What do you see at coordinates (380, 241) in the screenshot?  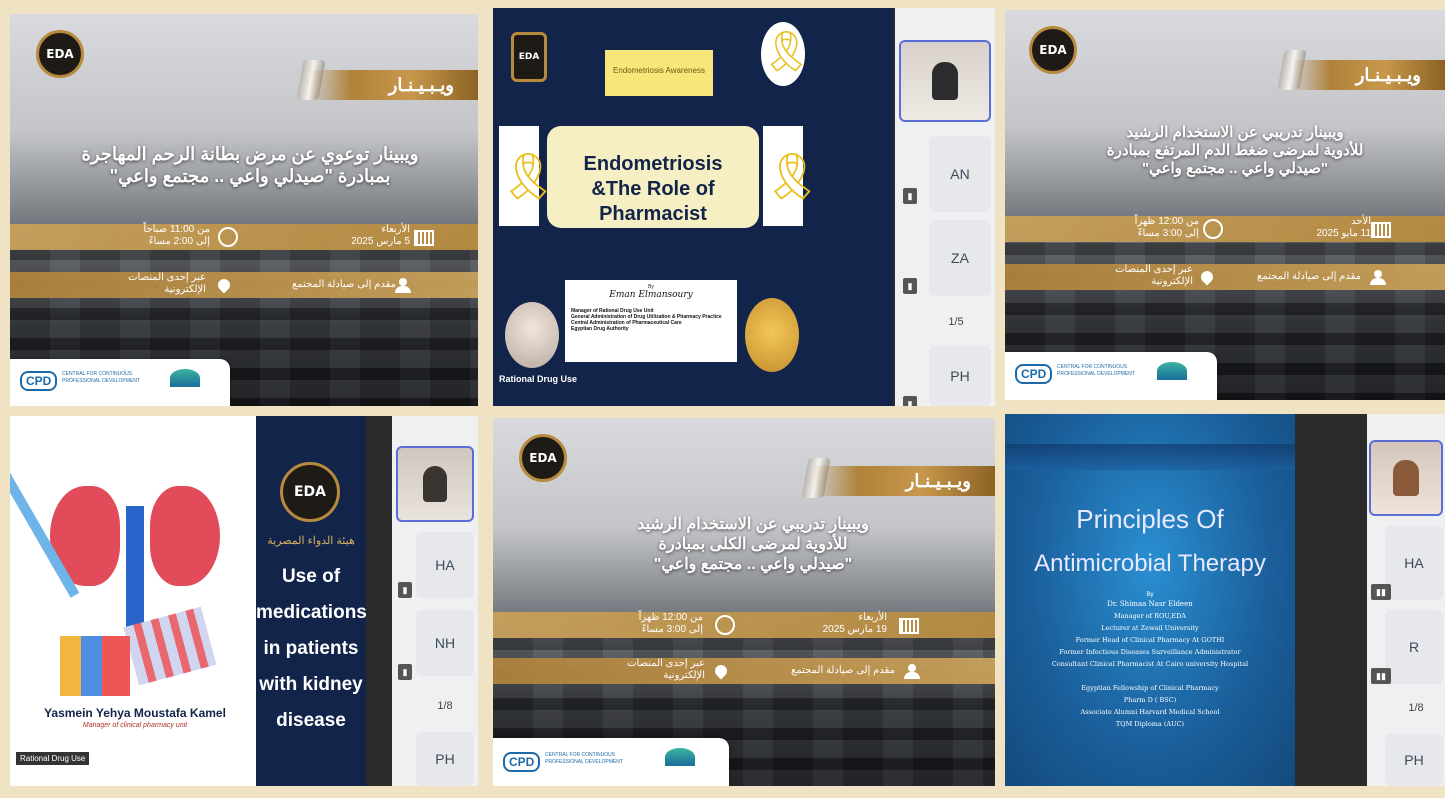 I see `date: 5 مارس 2025` at bounding box center [380, 241].